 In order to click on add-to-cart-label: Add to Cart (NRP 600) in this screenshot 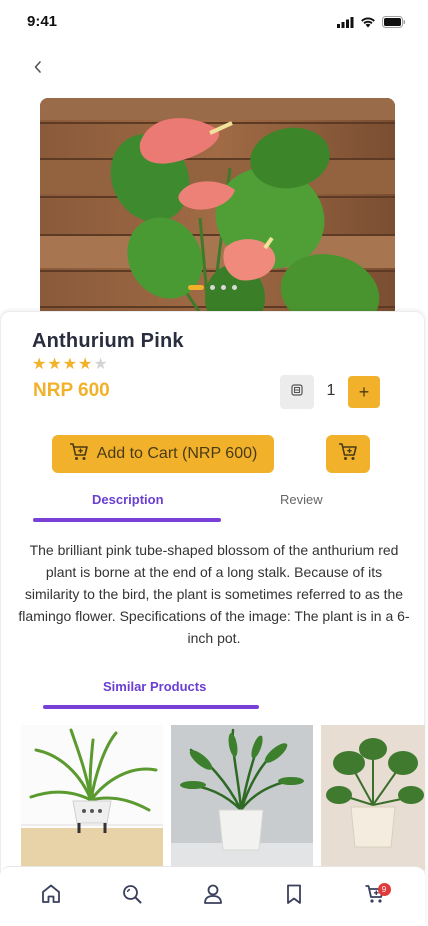, I will do `click(177, 453)`.